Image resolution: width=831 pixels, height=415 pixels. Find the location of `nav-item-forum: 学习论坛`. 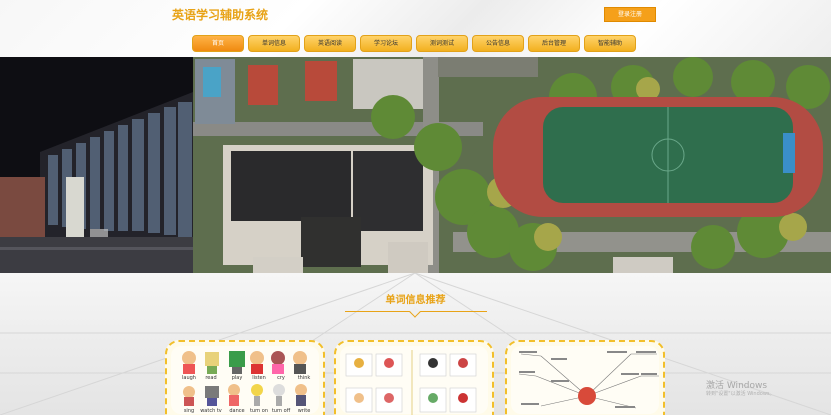

nav-item-forum: 学习论坛 is located at coordinates (386, 43).